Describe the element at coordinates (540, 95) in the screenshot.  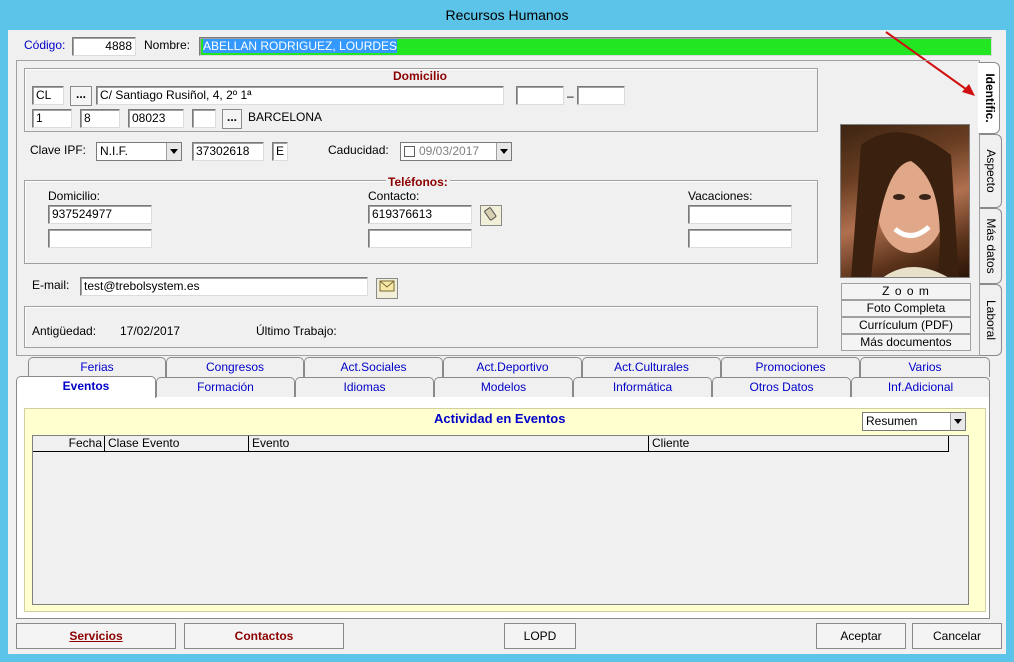
I see `piso-input` at that location.